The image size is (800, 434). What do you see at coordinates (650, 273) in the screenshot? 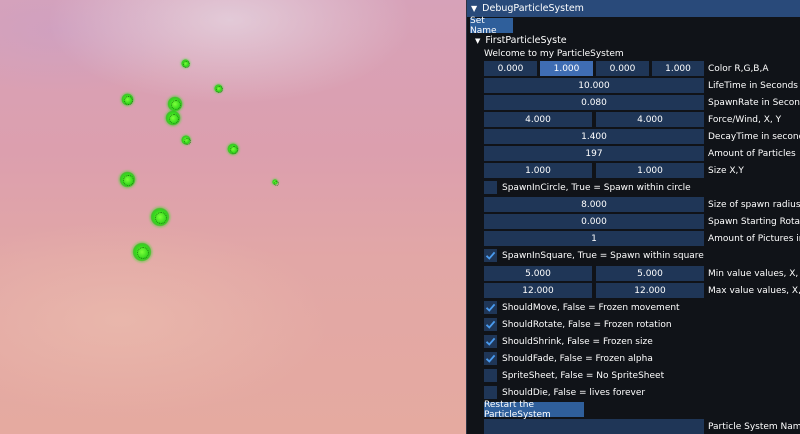
I see `min-y-field: 5.000` at bounding box center [650, 273].